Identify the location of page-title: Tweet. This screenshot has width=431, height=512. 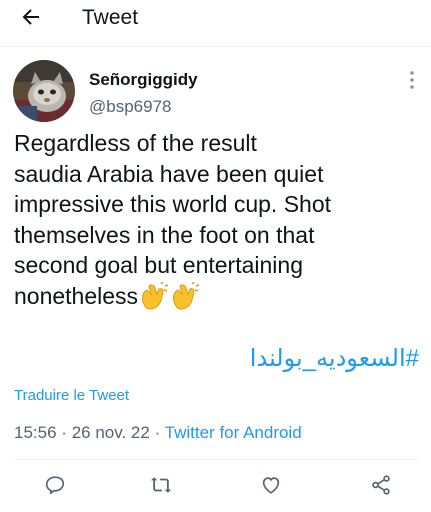
(110, 17).